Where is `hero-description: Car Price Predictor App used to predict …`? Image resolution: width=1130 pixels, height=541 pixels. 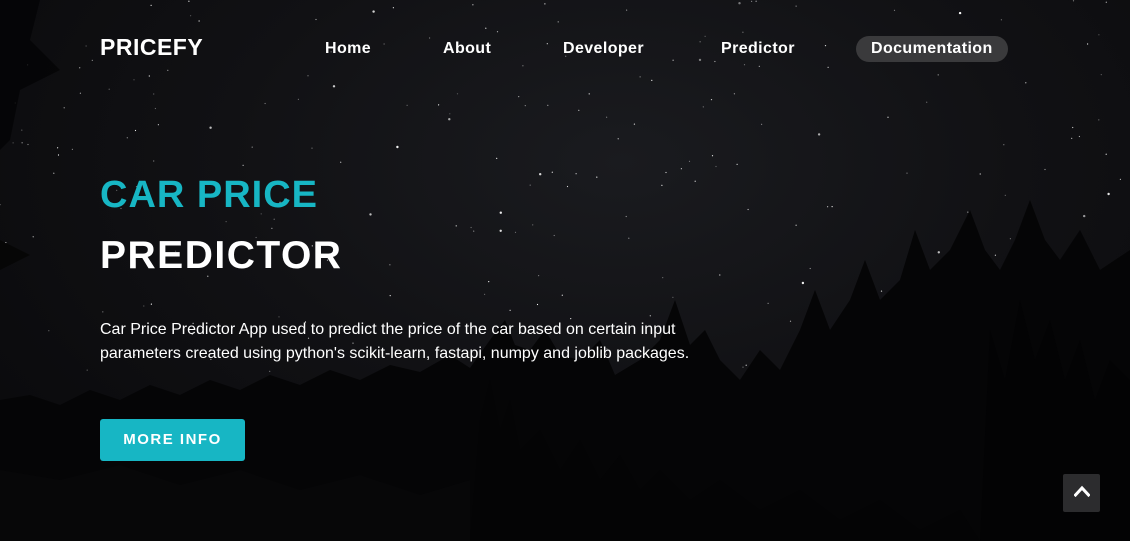
hero-description: Car Price Predictor App used to predict … is located at coordinates (395, 341).